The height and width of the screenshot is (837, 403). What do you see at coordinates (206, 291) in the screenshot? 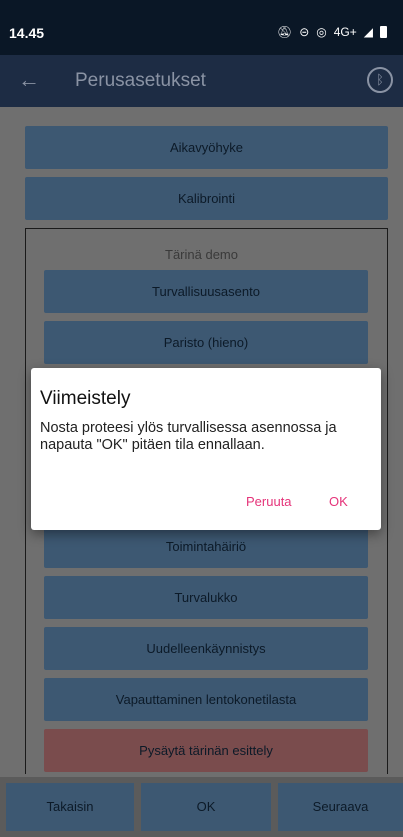
I see `demo-safety-position-button: Turvallisuusasento` at bounding box center [206, 291].